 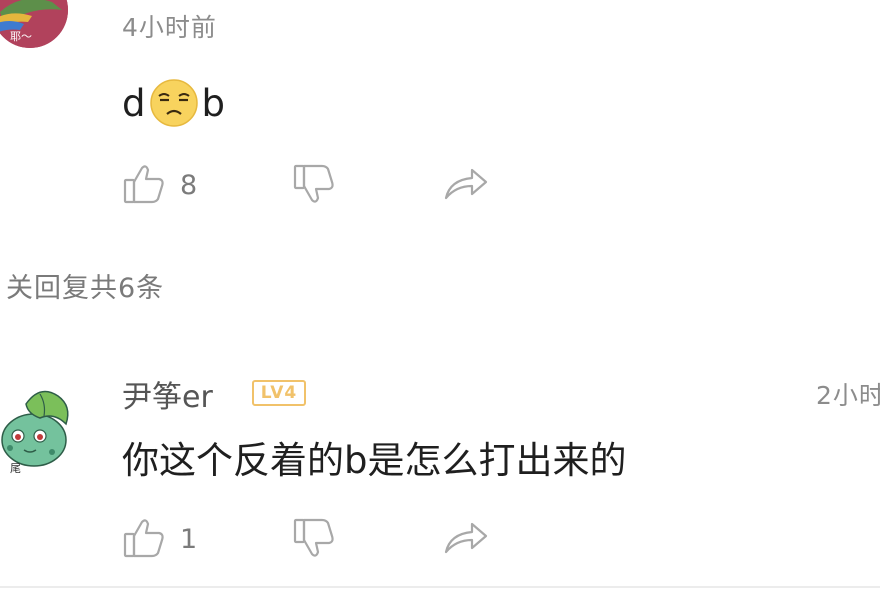 I want to click on divider, so click(x=440, y=587).